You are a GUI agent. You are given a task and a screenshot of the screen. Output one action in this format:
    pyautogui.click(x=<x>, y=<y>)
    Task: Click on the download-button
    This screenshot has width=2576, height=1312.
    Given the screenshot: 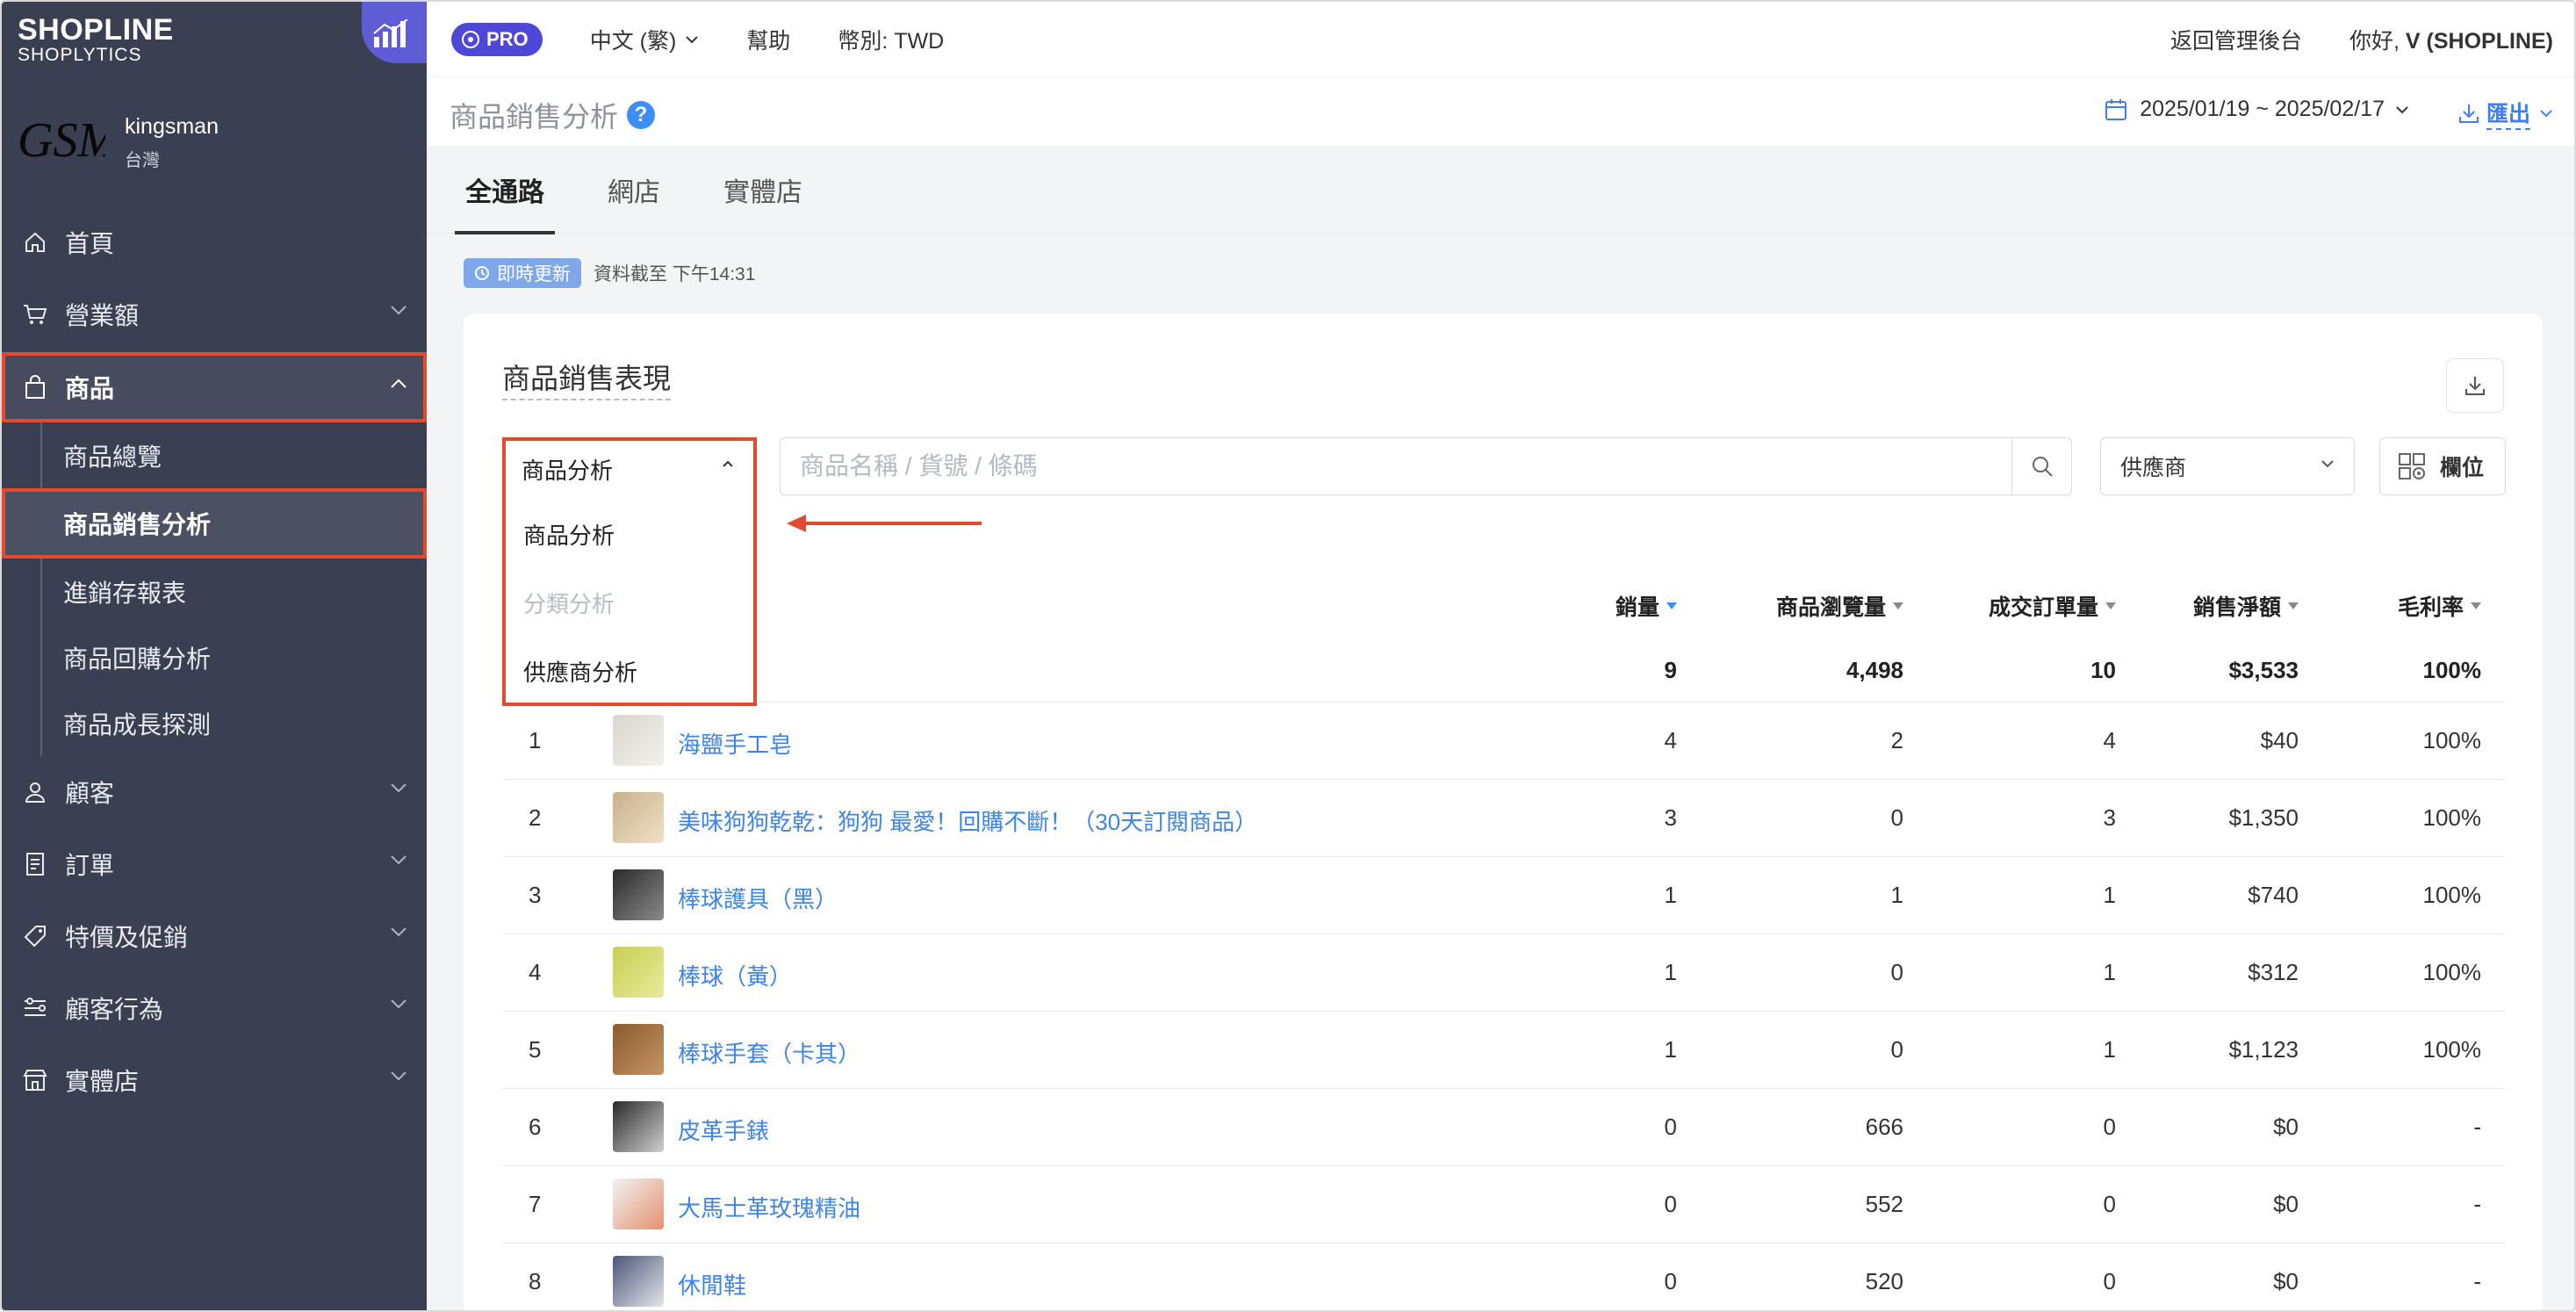 What is the action you would take?
    pyautogui.click(x=2475, y=385)
    